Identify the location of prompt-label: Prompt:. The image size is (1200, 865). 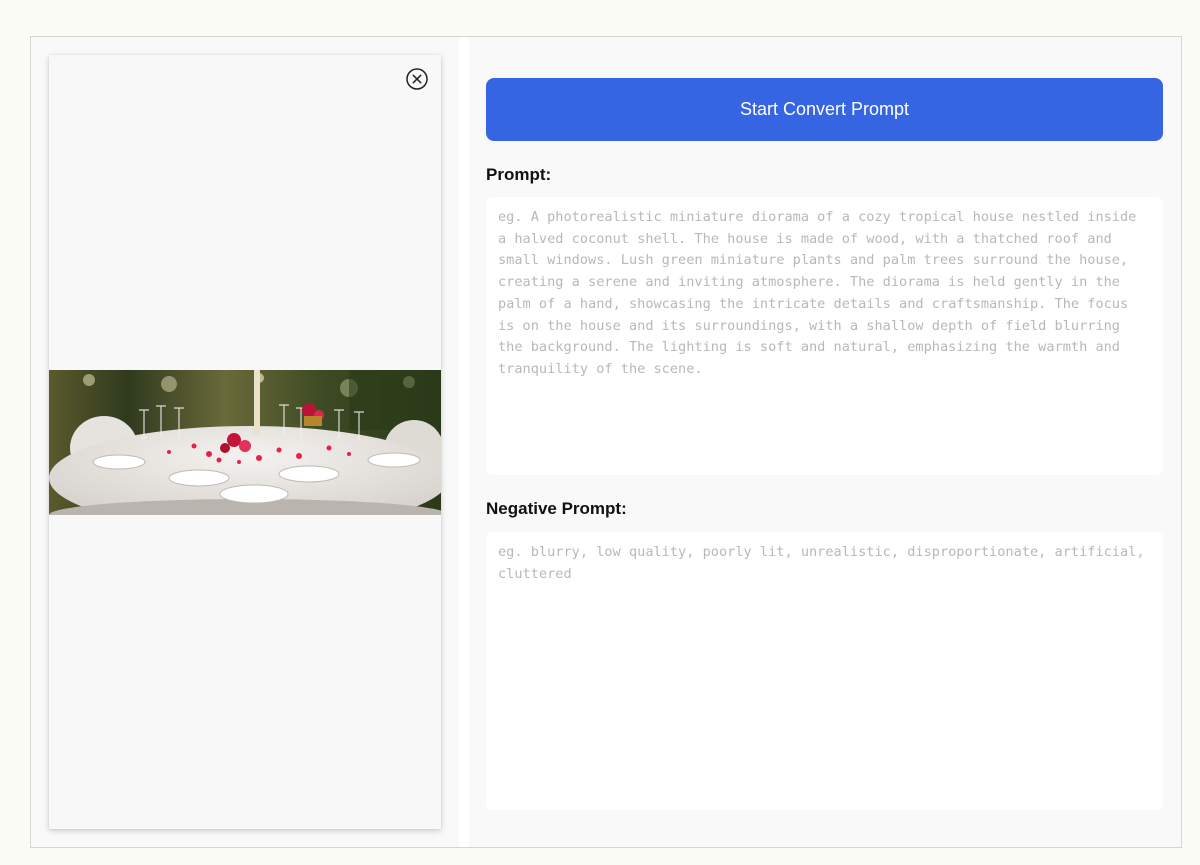
(519, 174).